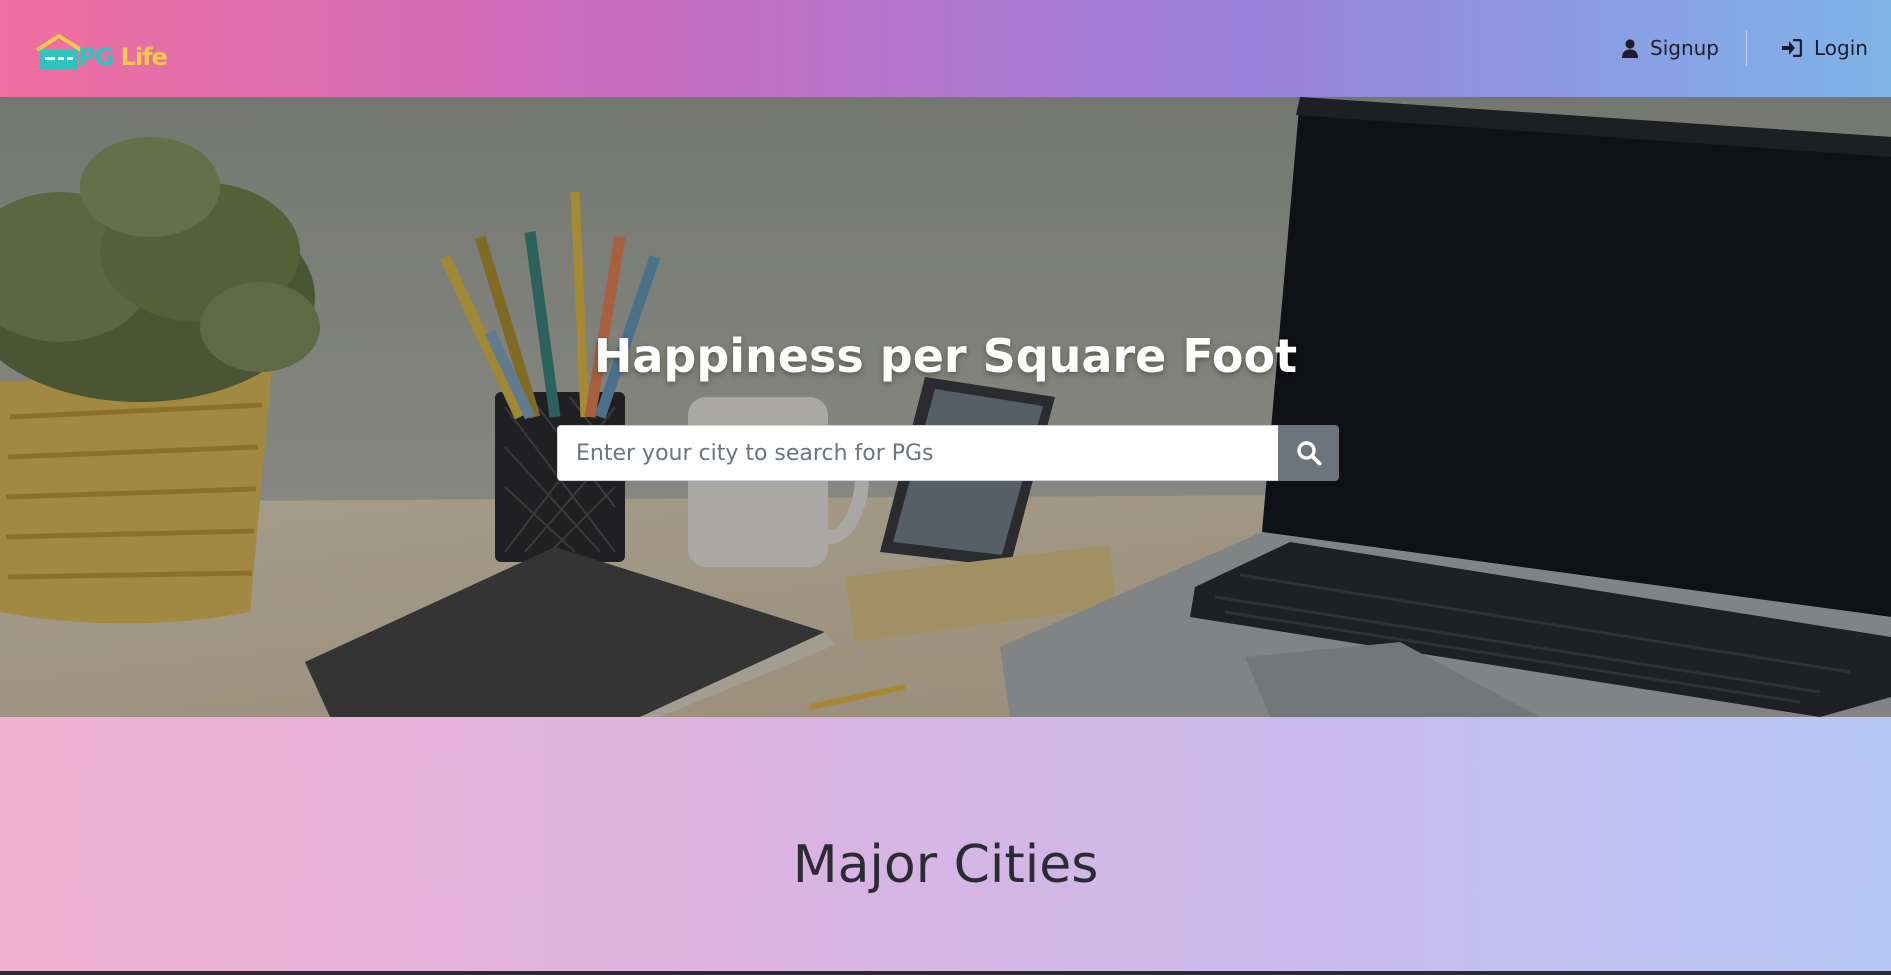  I want to click on brand-logo: PG Life, so click(101, 50).